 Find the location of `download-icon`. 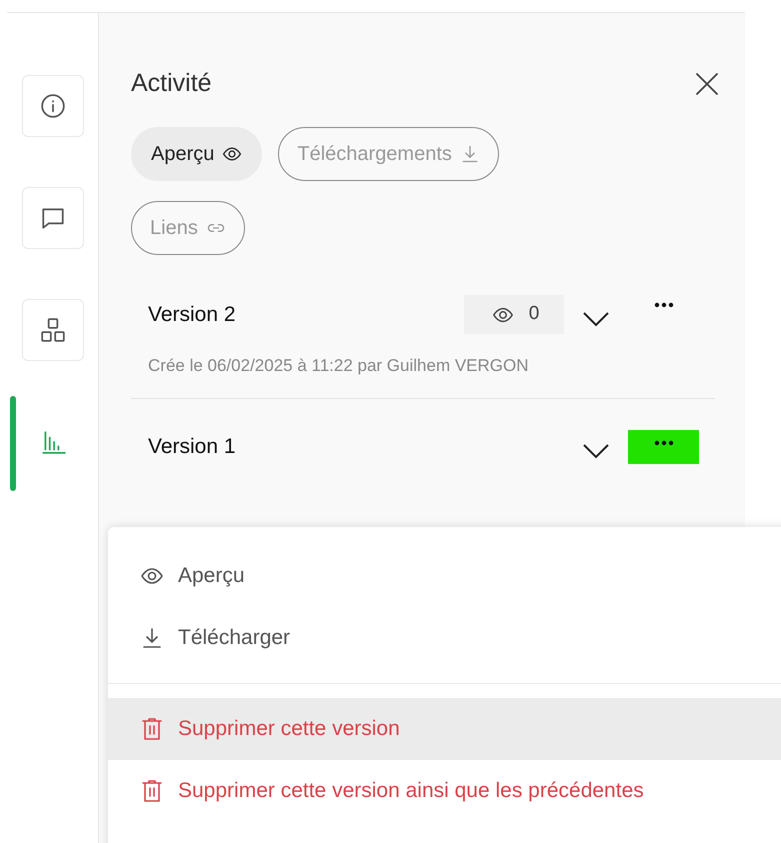

download-icon is located at coordinates (470, 154).